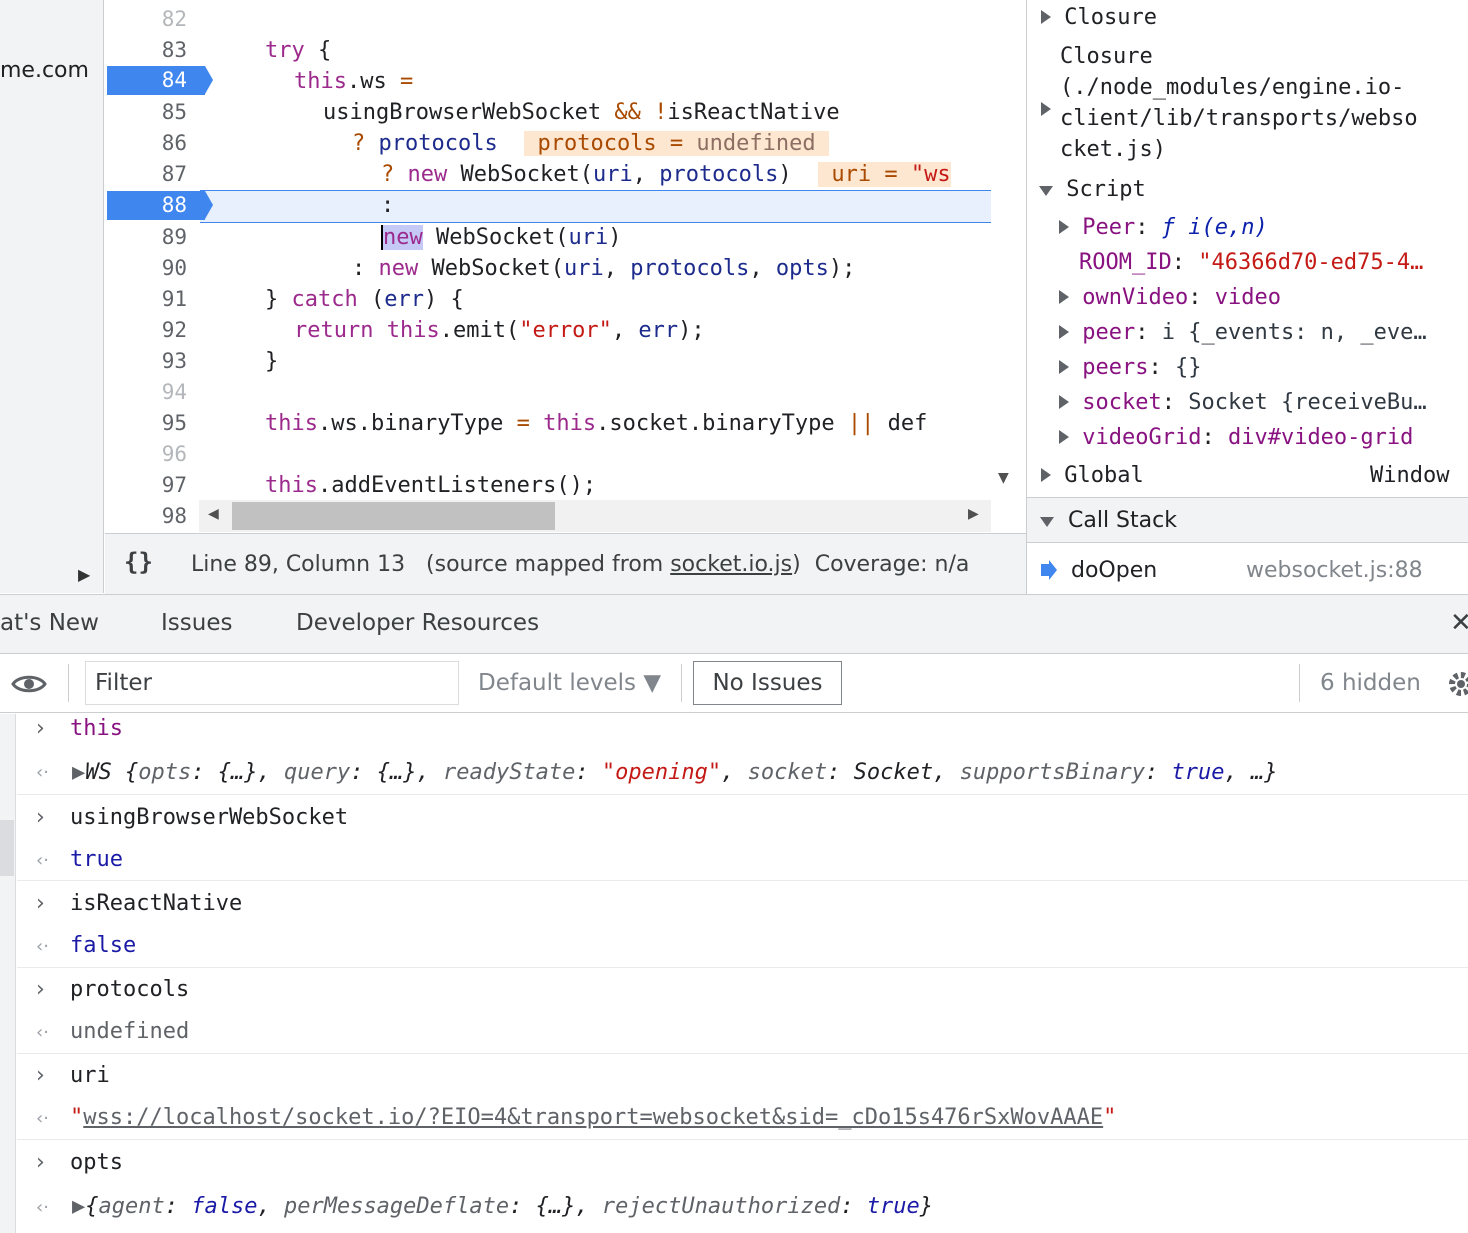  What do you see at coordinates (973, 514) in the screenshot?
I see `scroll-right-icon: ▶` at bounding box center [973, 514].